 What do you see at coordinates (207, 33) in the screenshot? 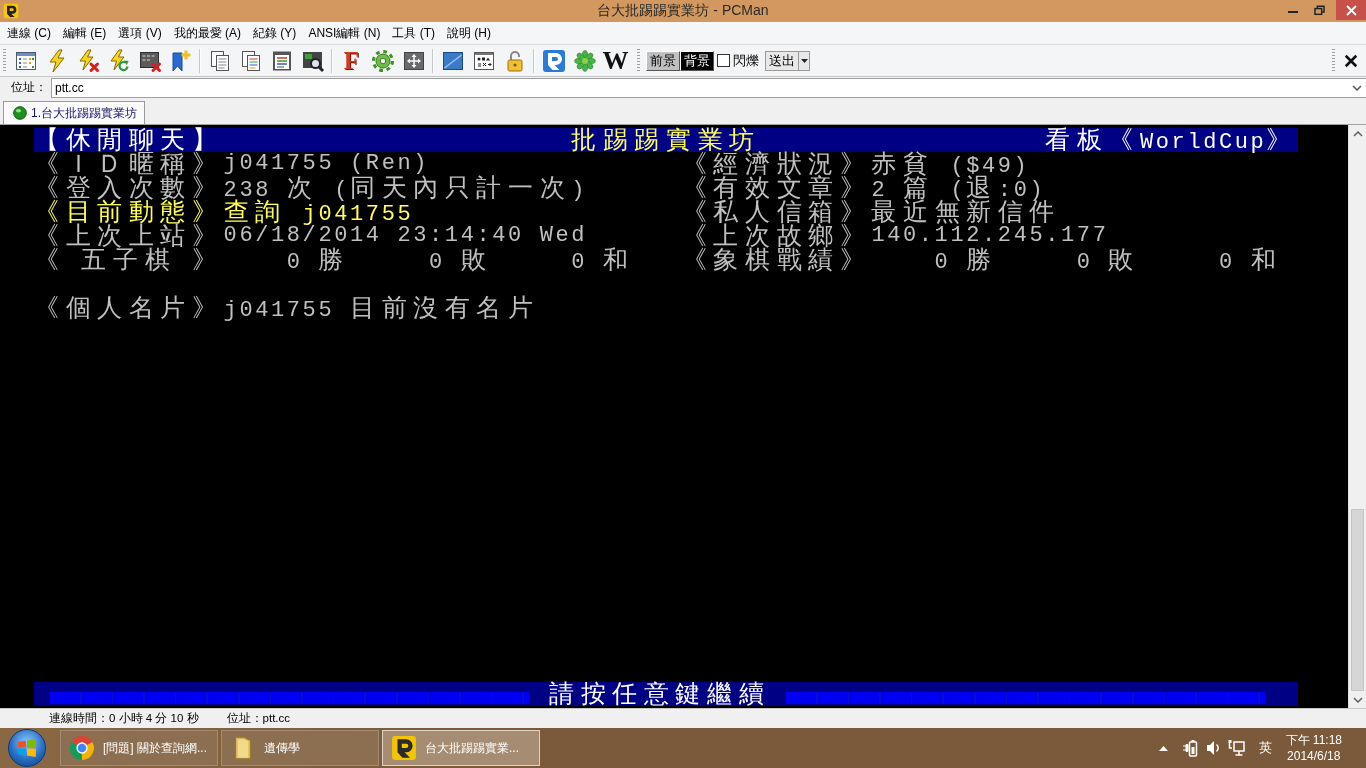
I see `menu-item: 我的最愛 (A)` at bounding box center [207, 33].